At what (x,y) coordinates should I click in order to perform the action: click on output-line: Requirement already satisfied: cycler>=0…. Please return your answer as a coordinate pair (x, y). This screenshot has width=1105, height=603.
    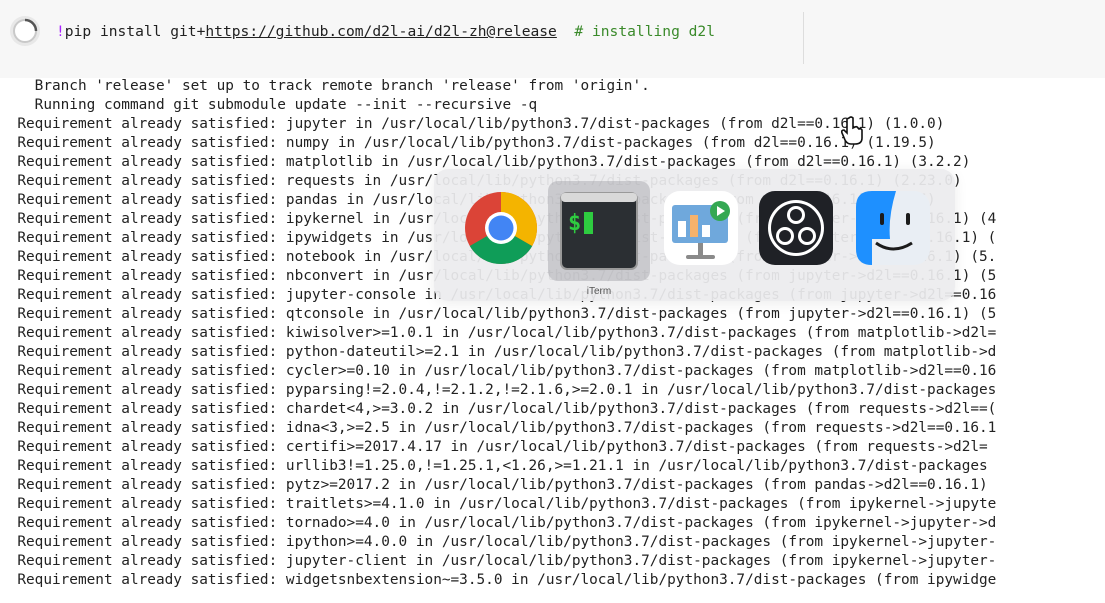
    Looking at the image, I should click on (498, 371).